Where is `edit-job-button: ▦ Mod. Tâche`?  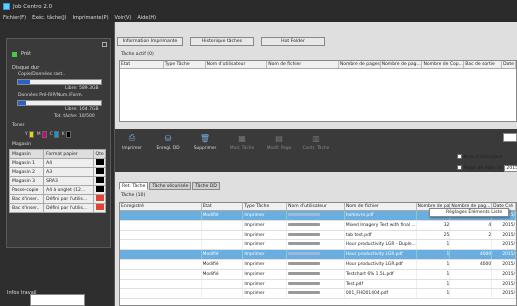 edit-job-button: ▦ Mod. Tâche is located at coordinates (242, 142).